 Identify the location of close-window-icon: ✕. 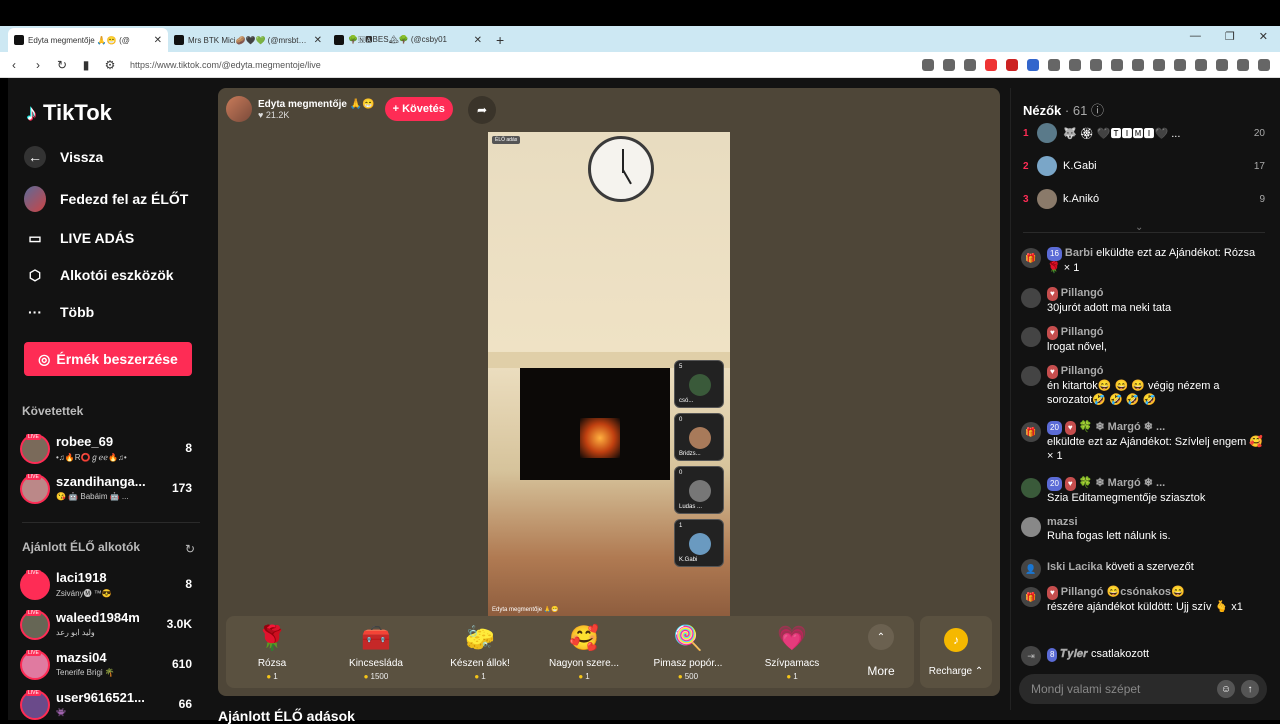
(1263, 36).